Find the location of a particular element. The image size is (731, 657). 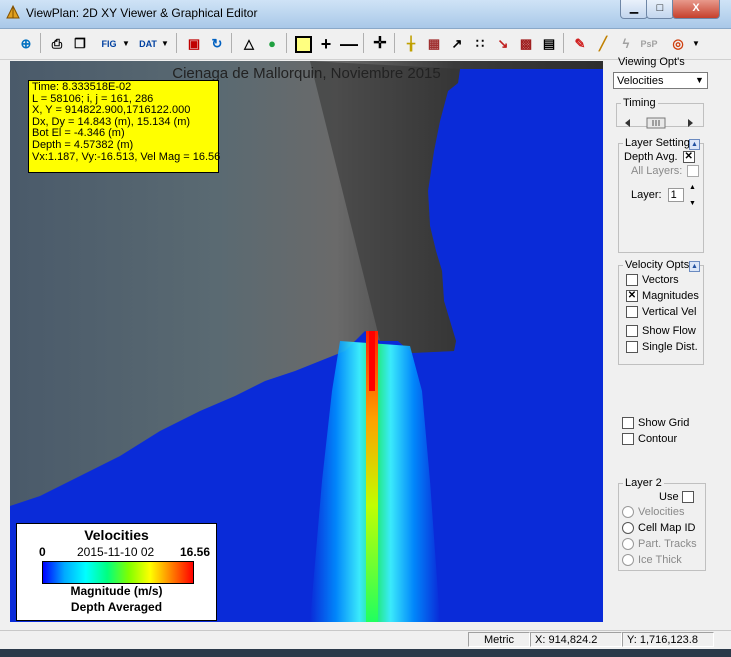

all-layers-label: All Layers: is located at coordinates (657, 171).